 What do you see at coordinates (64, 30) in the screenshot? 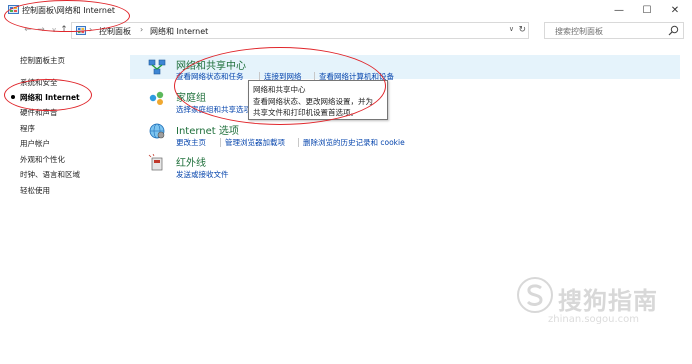
I see `up-arrow-icon: ↑` at bounding box center [64, 30].